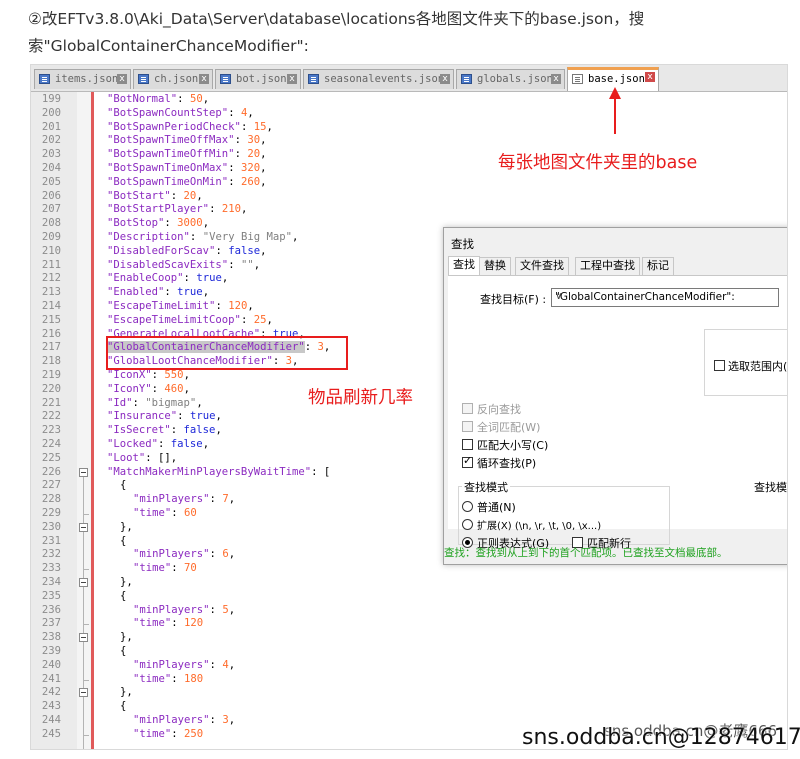 The image size is (800, 759). Describe the element at coordinates (409, 611) in the screenshot. I see `code-line: 236 "minPlayers": 5,` at that location.